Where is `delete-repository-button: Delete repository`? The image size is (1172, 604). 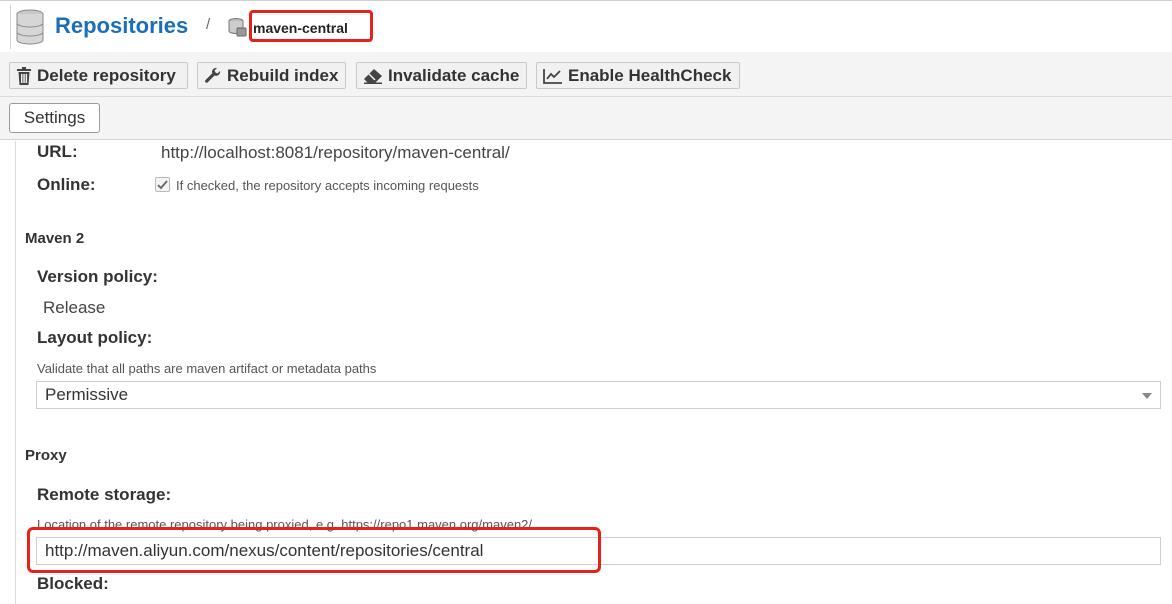 delete-repository-button: Delete repository is located at coordinates (98, 75).